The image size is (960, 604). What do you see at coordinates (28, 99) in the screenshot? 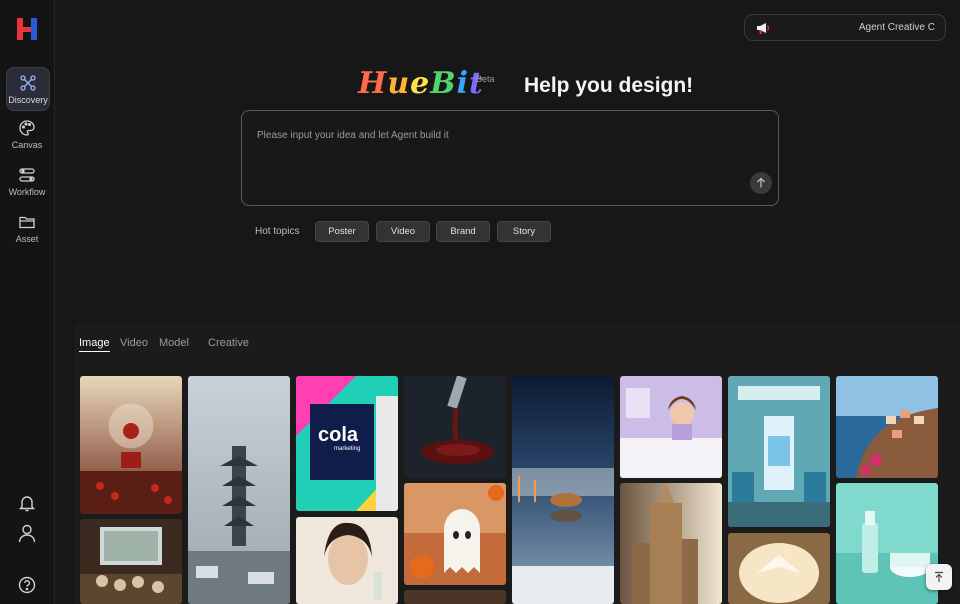
I see `sidebar-item-label: Discovery` at bounding box center [28, 99].